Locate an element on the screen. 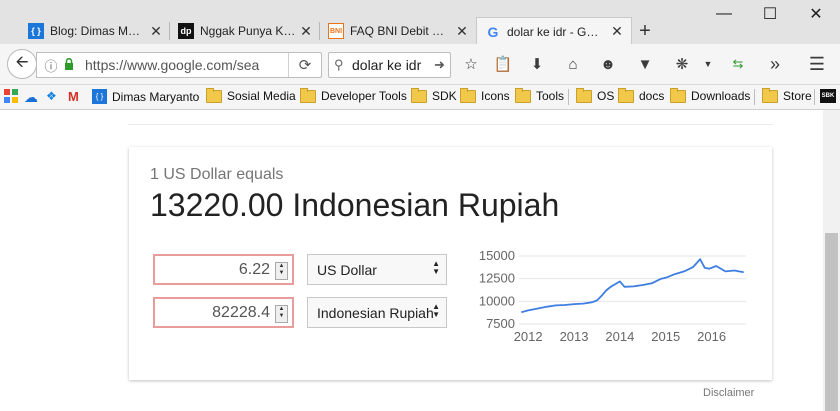 The height and width of the screenshot is (411, 840). arrow-right-icon: ➜ is located at coordinates (442, 65).